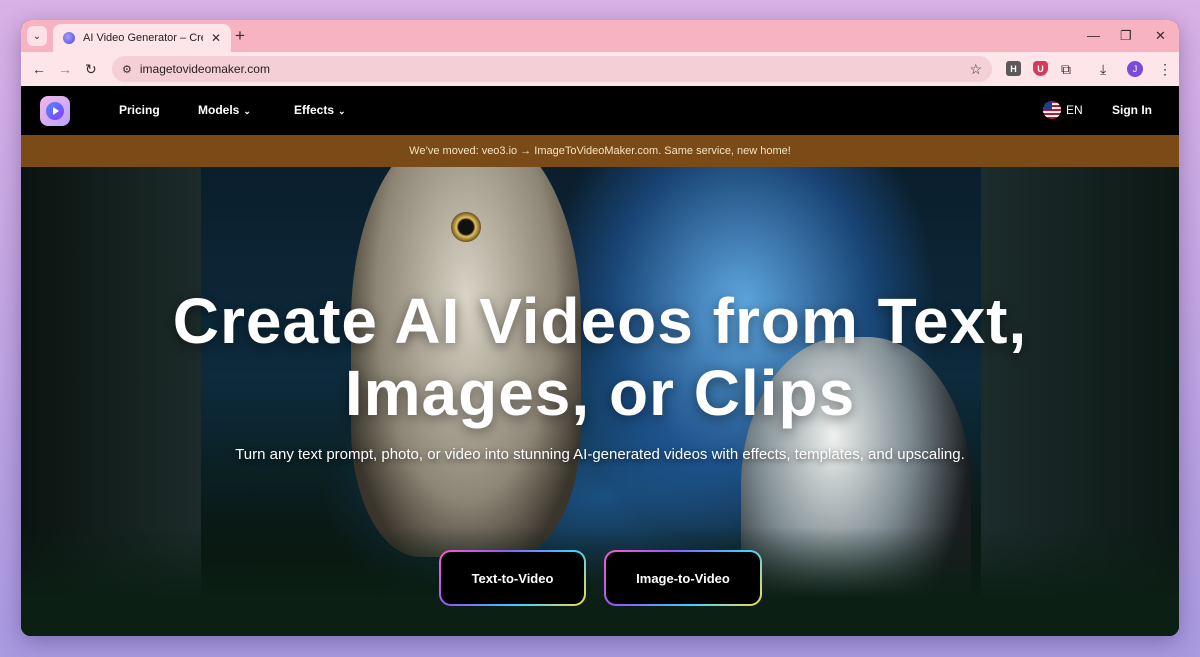 The image size is (1200, 657). What do you see at coordinates (69, 38) in the screenshot?
I see `site-favicon-icon` at bounding box center [69, 38].